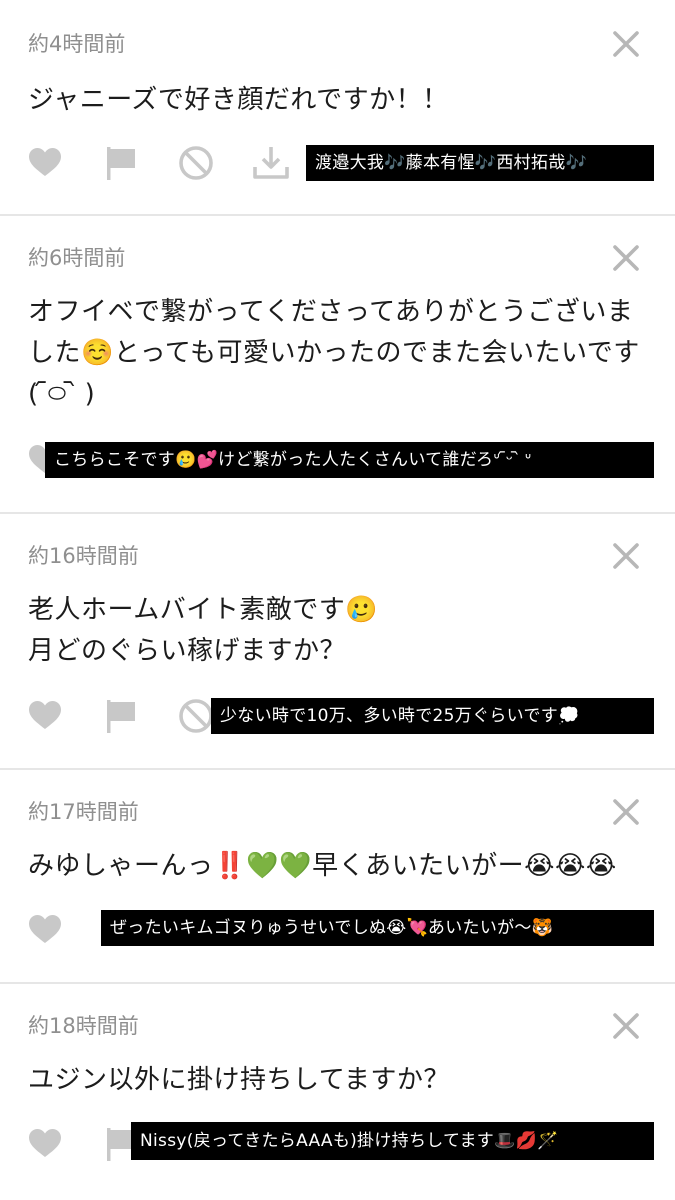 Image resolution: width=675 pixels, height=1200 pixels. What do you see at coordinates (239, 1080) in the screenshot?
I see `question-text: ユジン以外に掛け持ちしてますか？` at bounding box center [239, 1080].